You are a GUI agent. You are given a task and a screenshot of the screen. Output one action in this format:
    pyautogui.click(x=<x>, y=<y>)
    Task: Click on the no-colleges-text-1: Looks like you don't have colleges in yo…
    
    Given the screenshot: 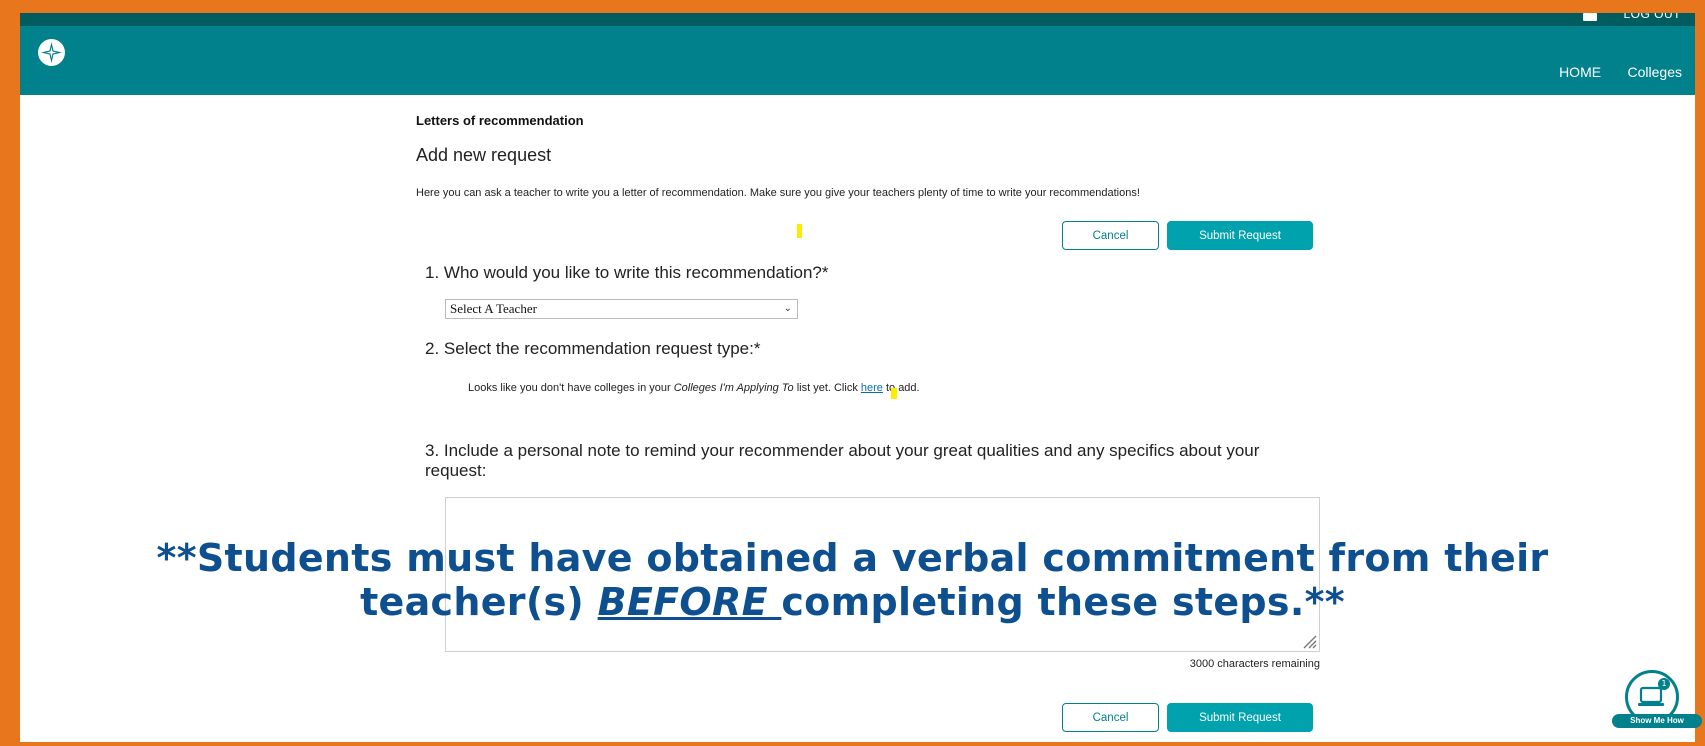 What is the action you would take?
    pyautogui.click(x=571, y=388)
    